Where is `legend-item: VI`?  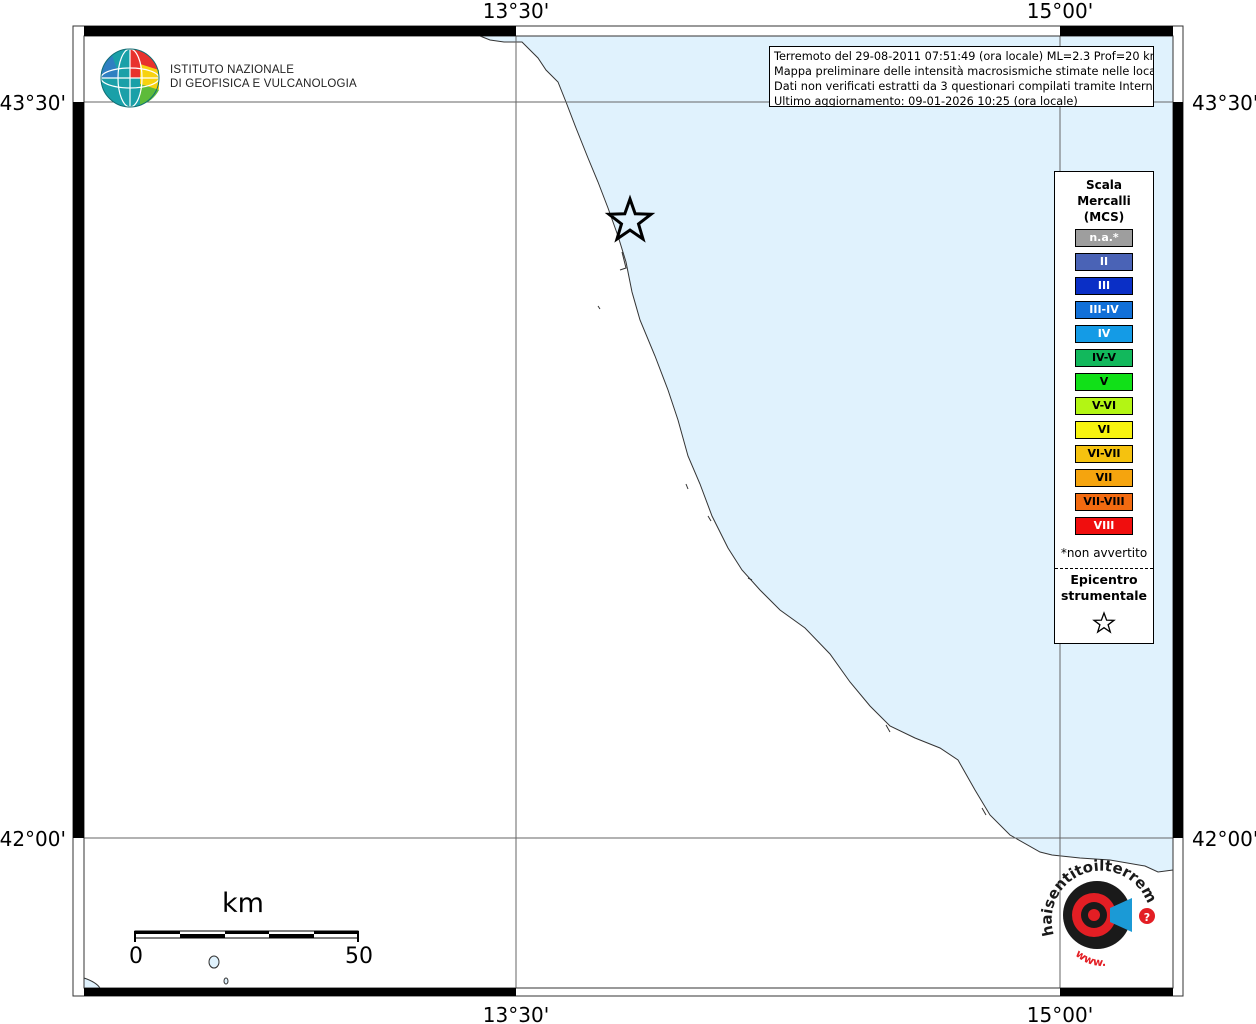 legend-item: VI is located at coordinates (1104, 430).